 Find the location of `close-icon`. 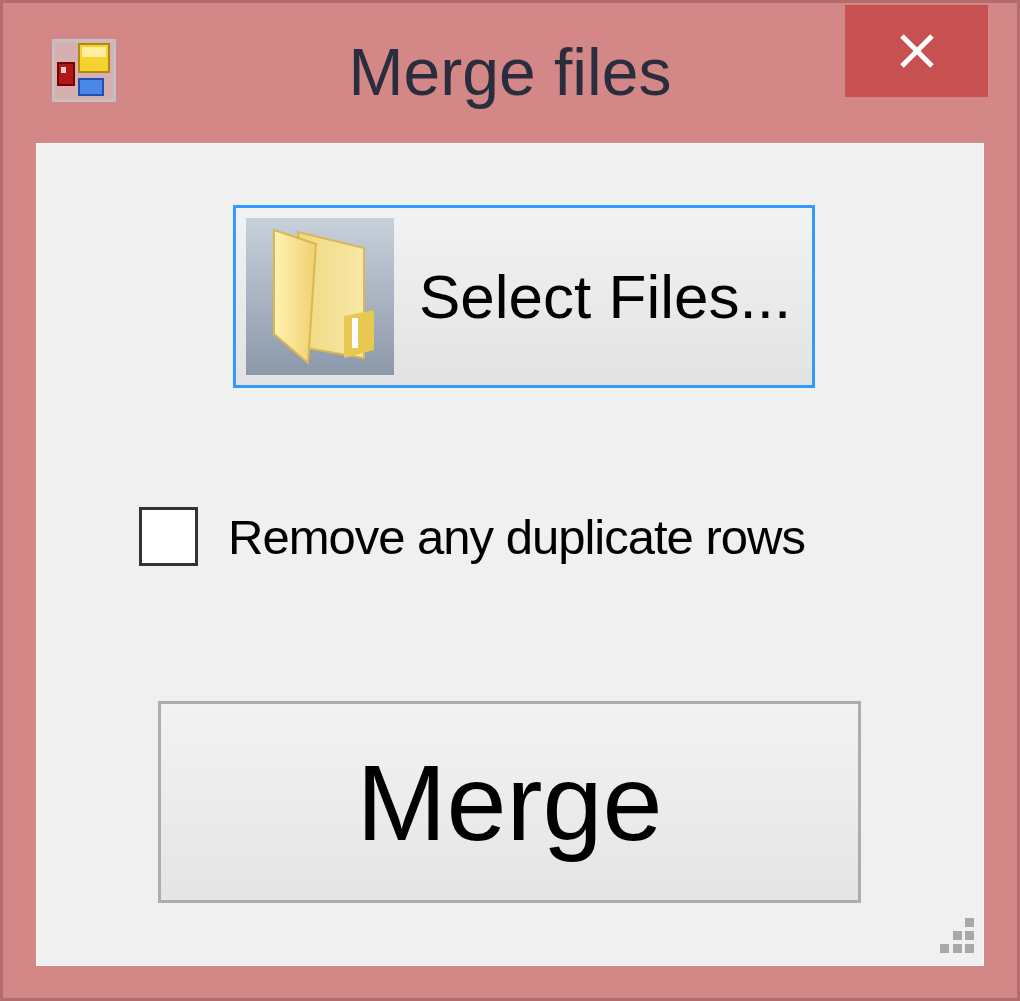

close-icon is located at coordinates (916, 51).